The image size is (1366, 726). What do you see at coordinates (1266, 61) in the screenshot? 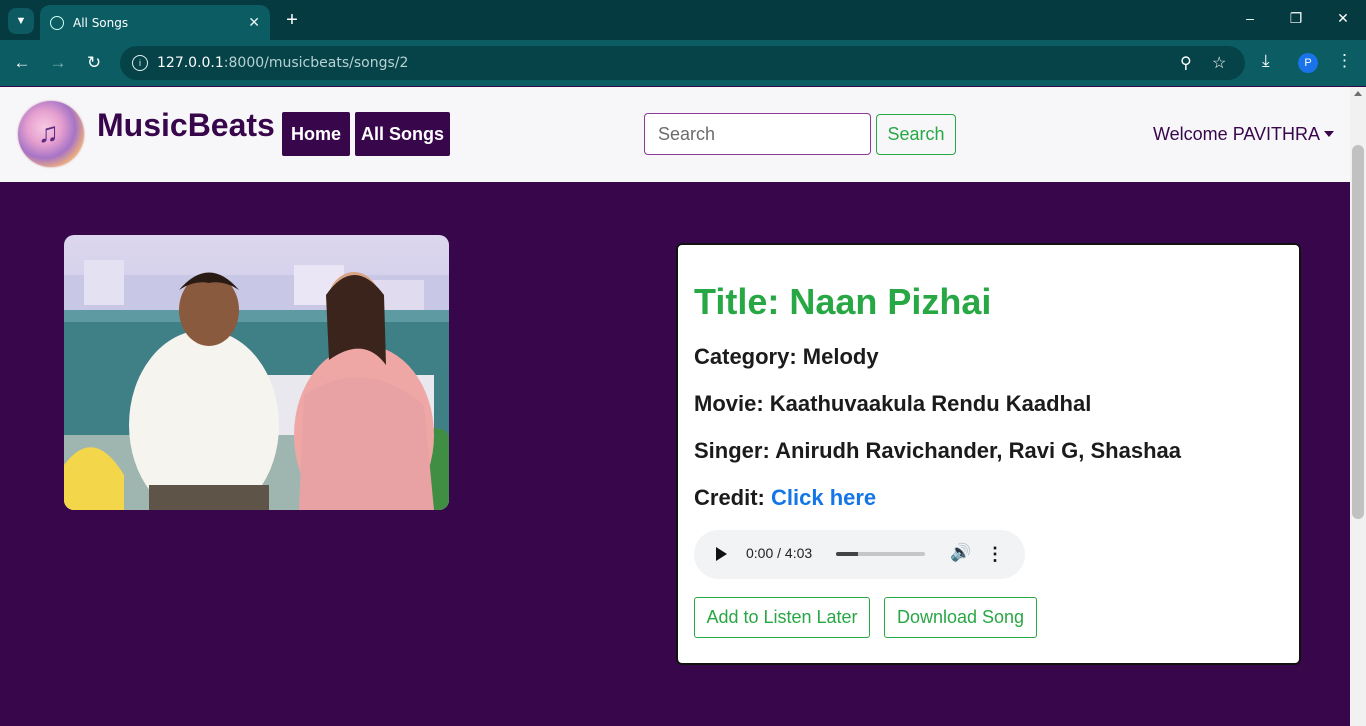
I see `download-icon: ⤓` at bounding box center [1266, 61].